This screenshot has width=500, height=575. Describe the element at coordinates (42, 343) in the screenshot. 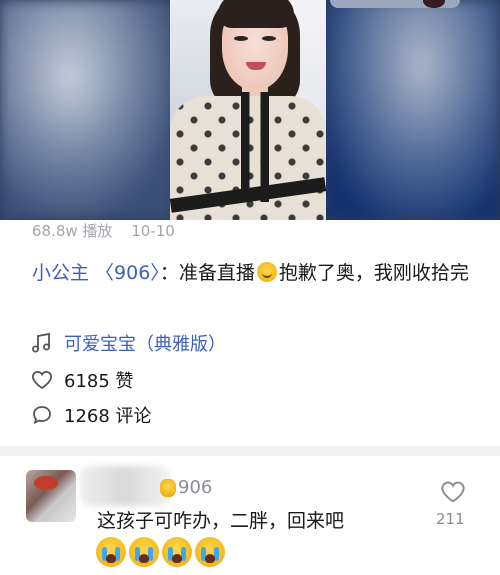

I see `music-note-icon` at that location.